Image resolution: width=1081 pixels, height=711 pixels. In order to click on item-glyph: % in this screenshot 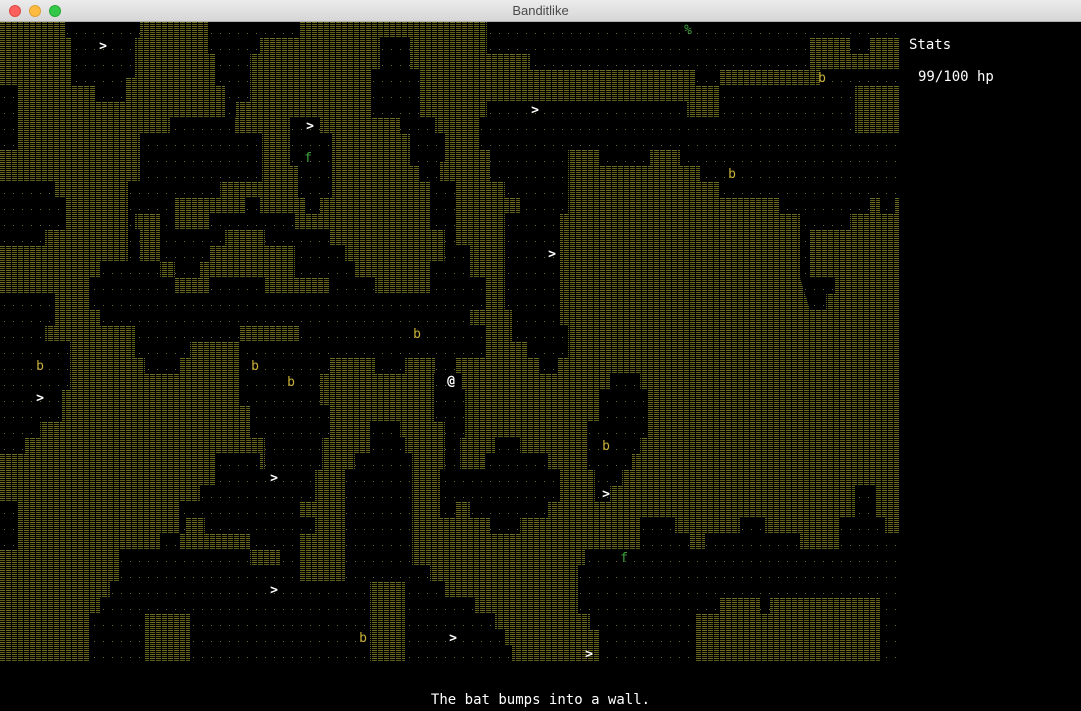, I will do `click(688, 30)`.